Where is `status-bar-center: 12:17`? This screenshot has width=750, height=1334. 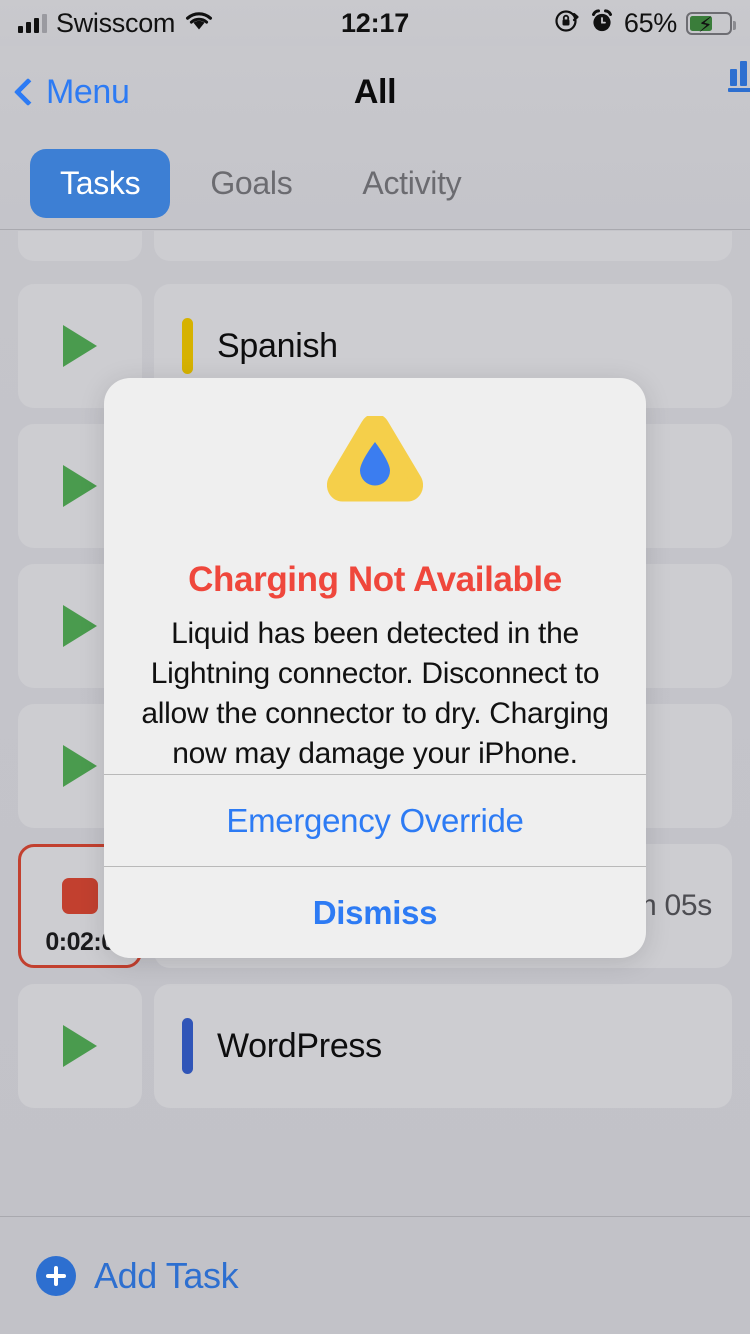 status-bar-center: 12:17 is located at coordinates (375, 23).